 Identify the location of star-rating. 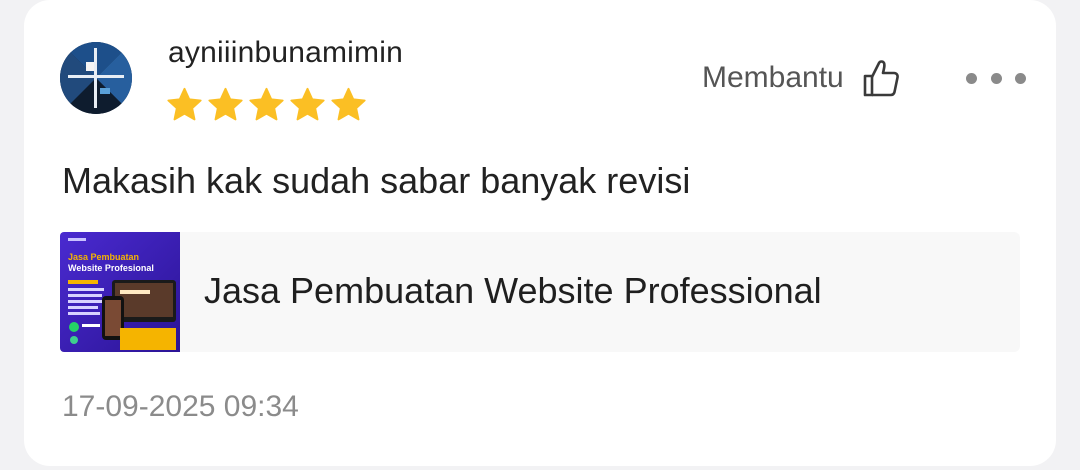
(266, 104).